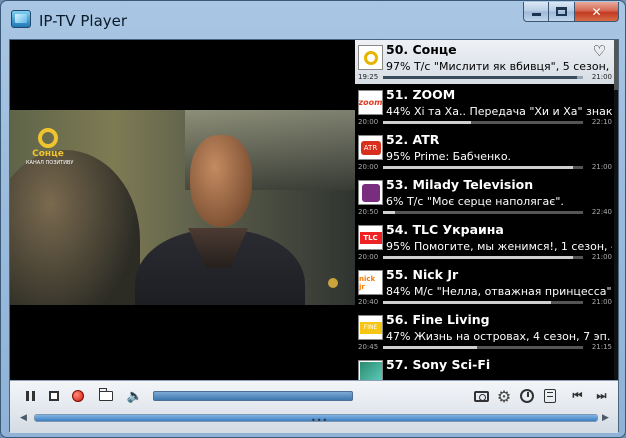 The image size is (626, 438). I want to click on prev-channel-button: ⏮, so click(576, 396).